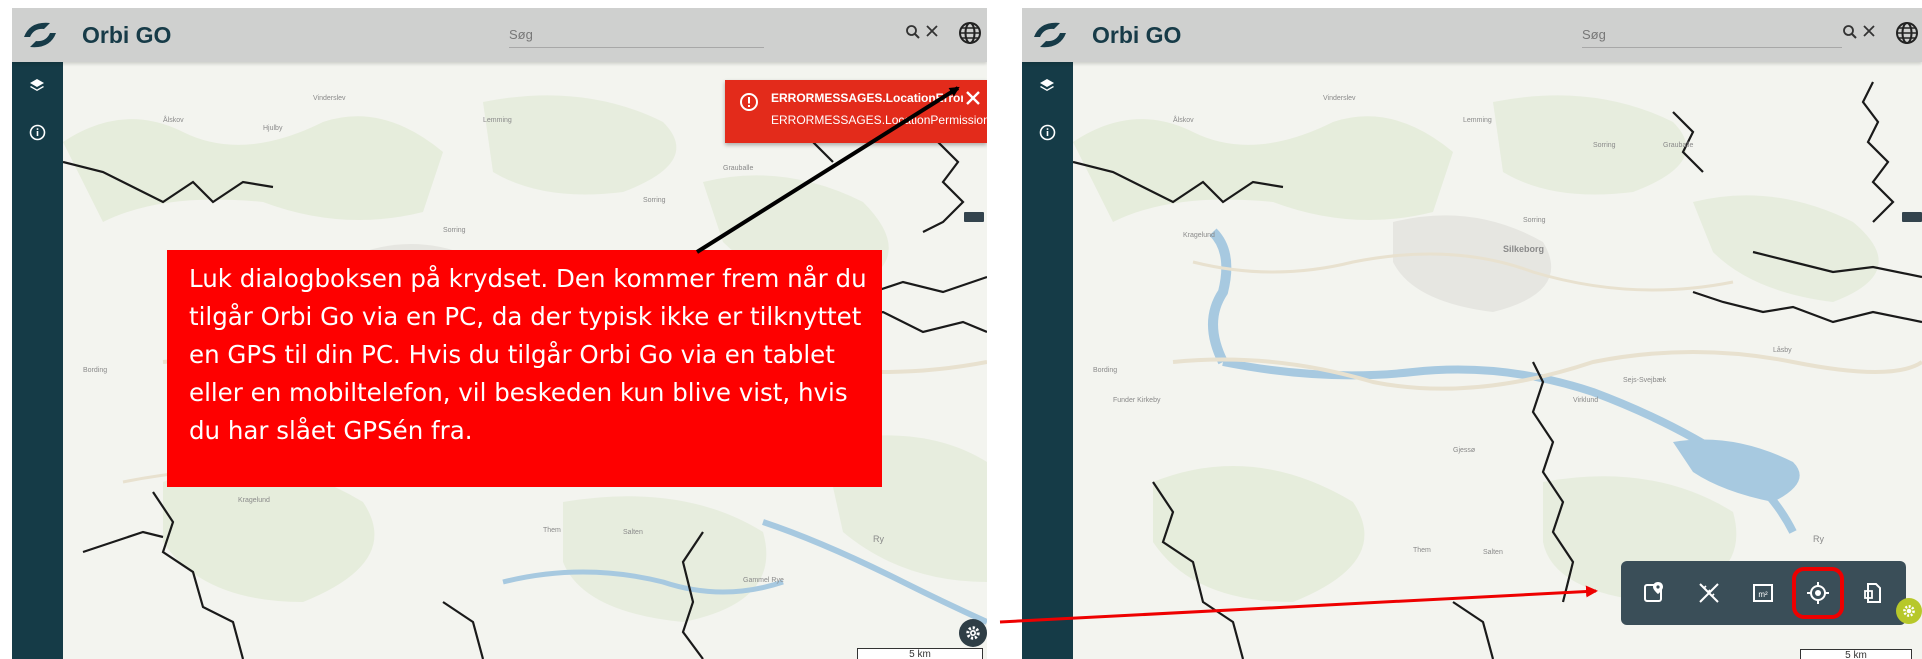 This screenshot has width=1922, height=659. I want to click on svg-text: Virklund, so click(1585, 400).